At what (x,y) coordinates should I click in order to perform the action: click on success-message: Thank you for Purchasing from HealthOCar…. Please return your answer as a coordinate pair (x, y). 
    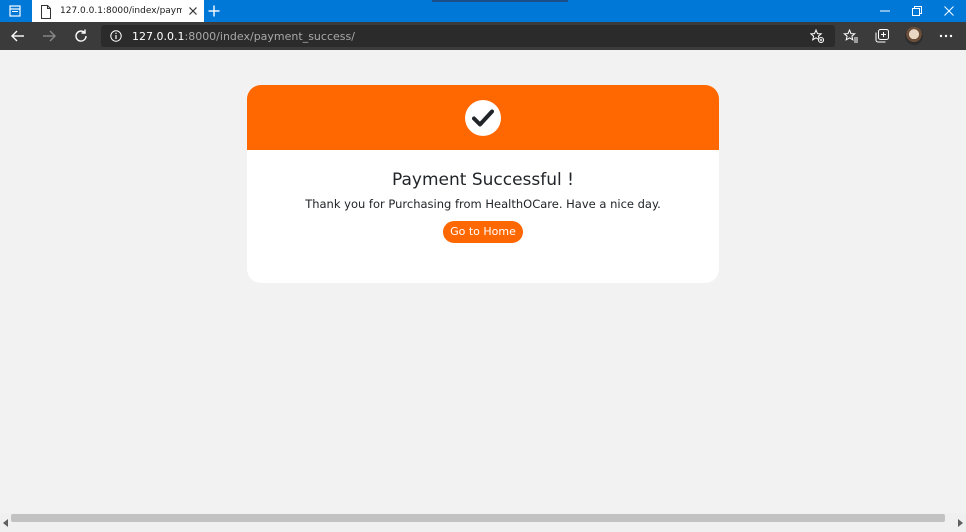
    Looking at the image, I should click on (483, 204).